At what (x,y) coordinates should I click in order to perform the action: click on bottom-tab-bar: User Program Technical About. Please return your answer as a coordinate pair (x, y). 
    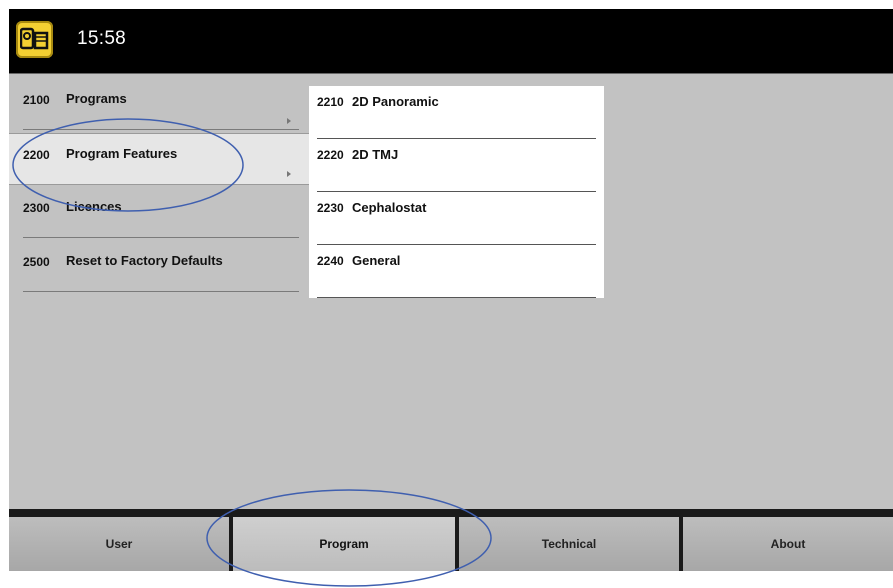
    Looking at the image, I should click on (451, 540).